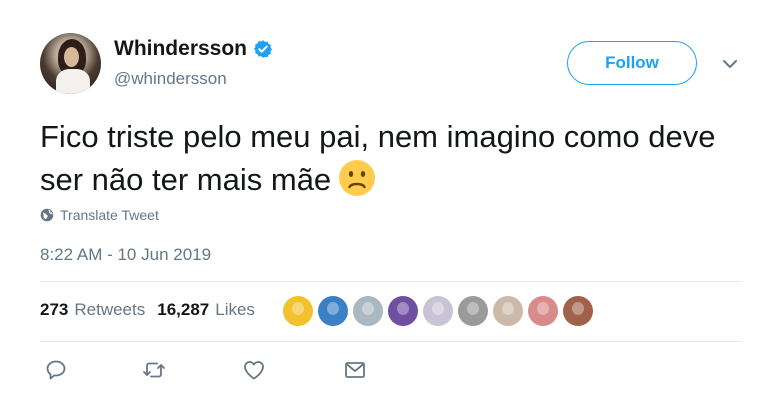  What do you see at coordinates (109, 310) in the screenshot?
I see `retweets-label: Retweets` at bounding box center [109, 310].